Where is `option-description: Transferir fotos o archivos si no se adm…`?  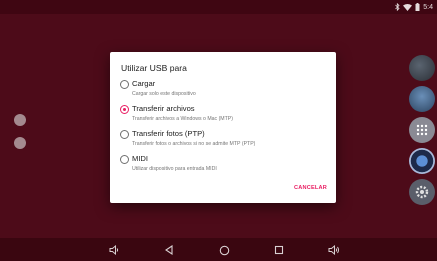 option-description: Transferir fotos o archivos si no se adm… is located at coordinates (194, 144).